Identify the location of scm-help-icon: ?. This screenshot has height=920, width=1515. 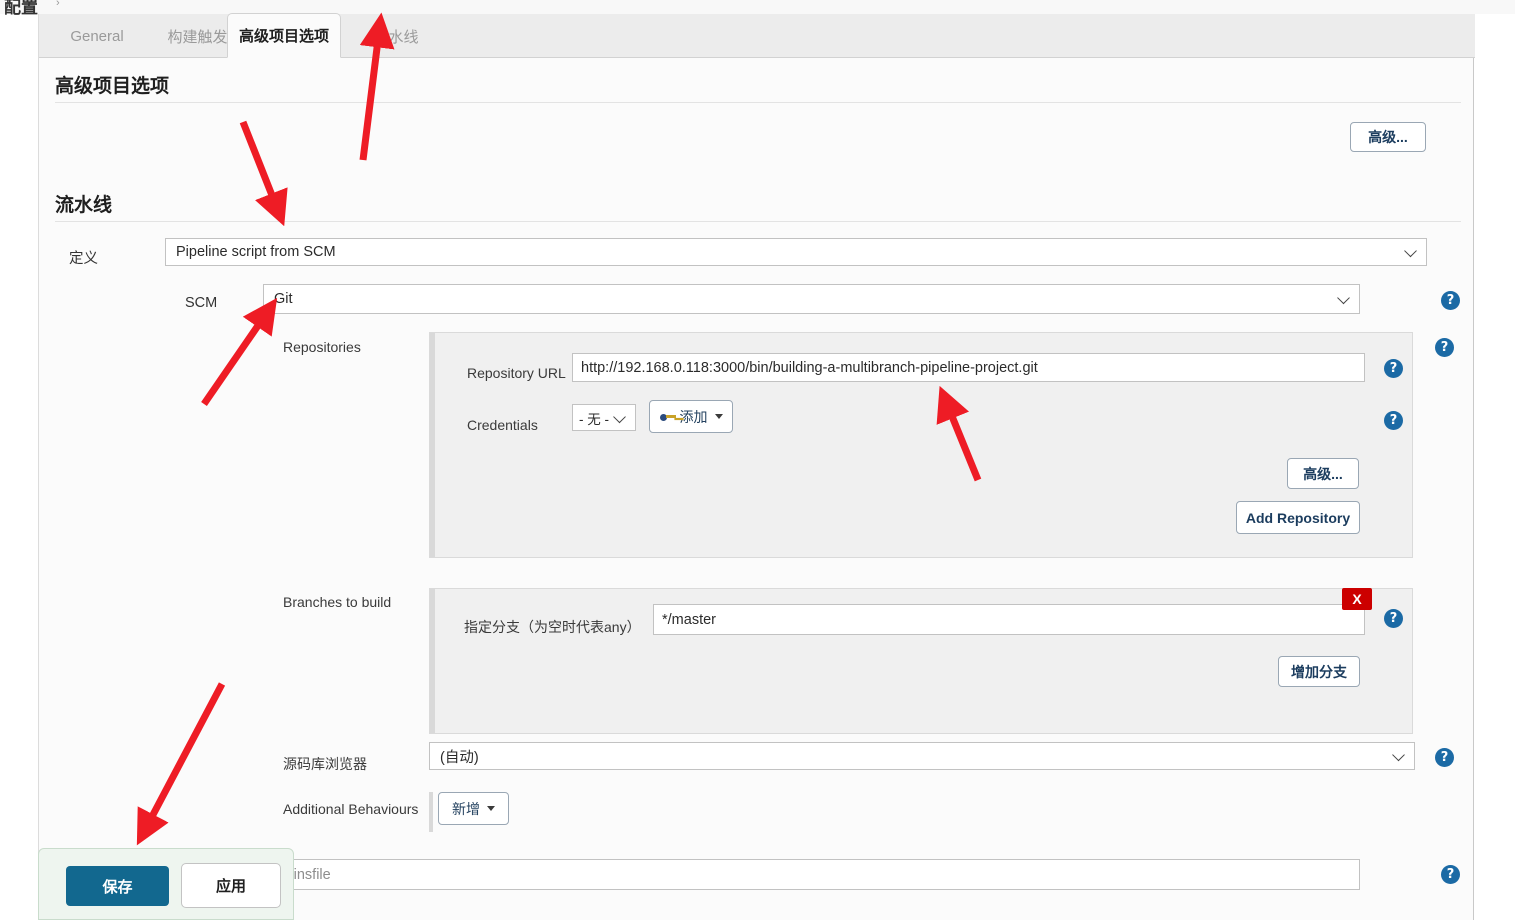
(1450, 300).